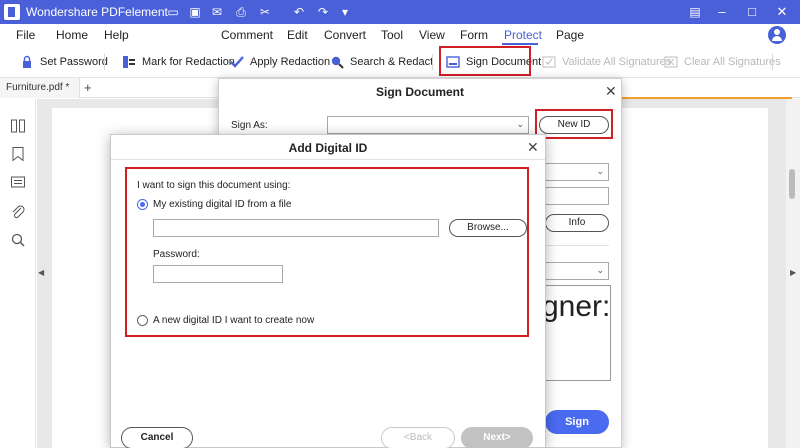  Describe the element at coordinates (523, 35) in the screenshot. I see `menu-protect: Protect` at that location.